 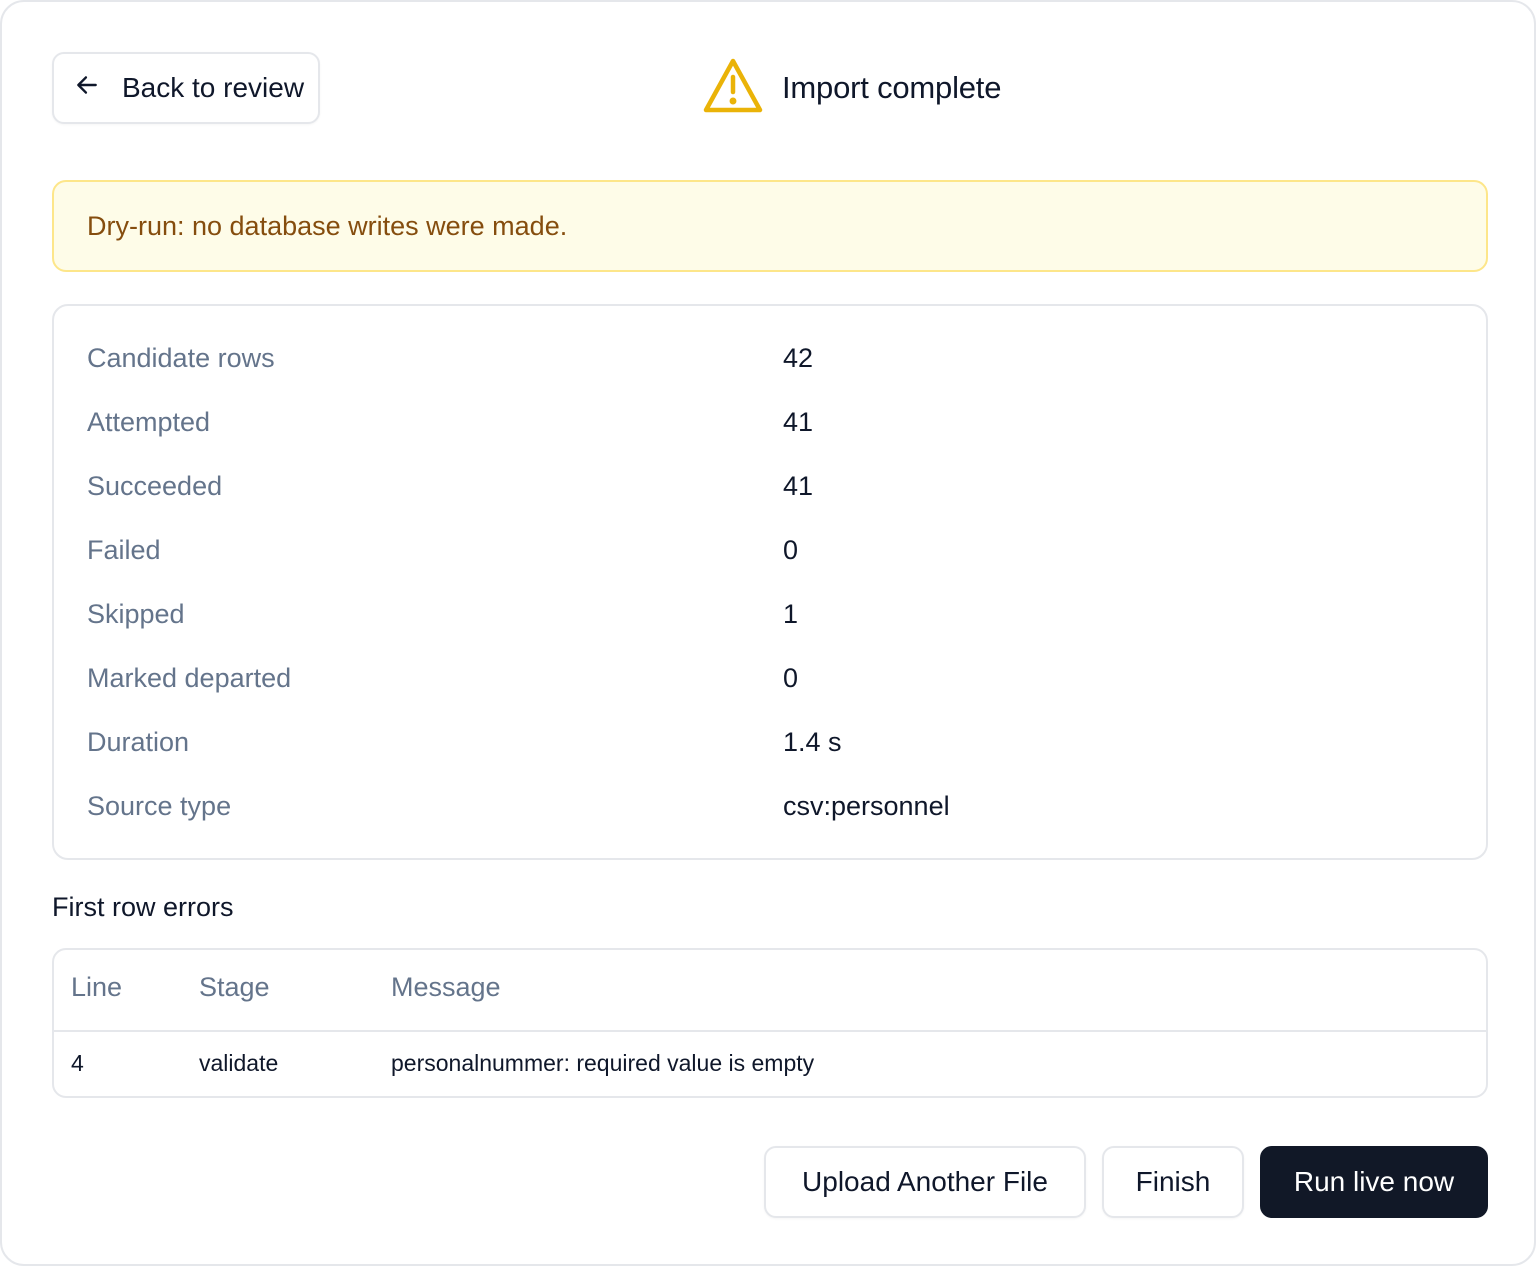 What do you see at coordinates (770, 991) in the screenshot?
I see `table-header: Line Stage Message` at bounding box center [770, 991].